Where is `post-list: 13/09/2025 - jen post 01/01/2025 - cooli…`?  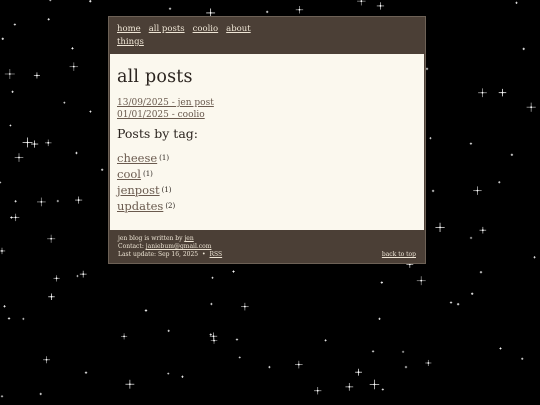
post-list: 13/09/2025 - jen post 01/01/2025 - cooli… is located at coordinates (165, 109).